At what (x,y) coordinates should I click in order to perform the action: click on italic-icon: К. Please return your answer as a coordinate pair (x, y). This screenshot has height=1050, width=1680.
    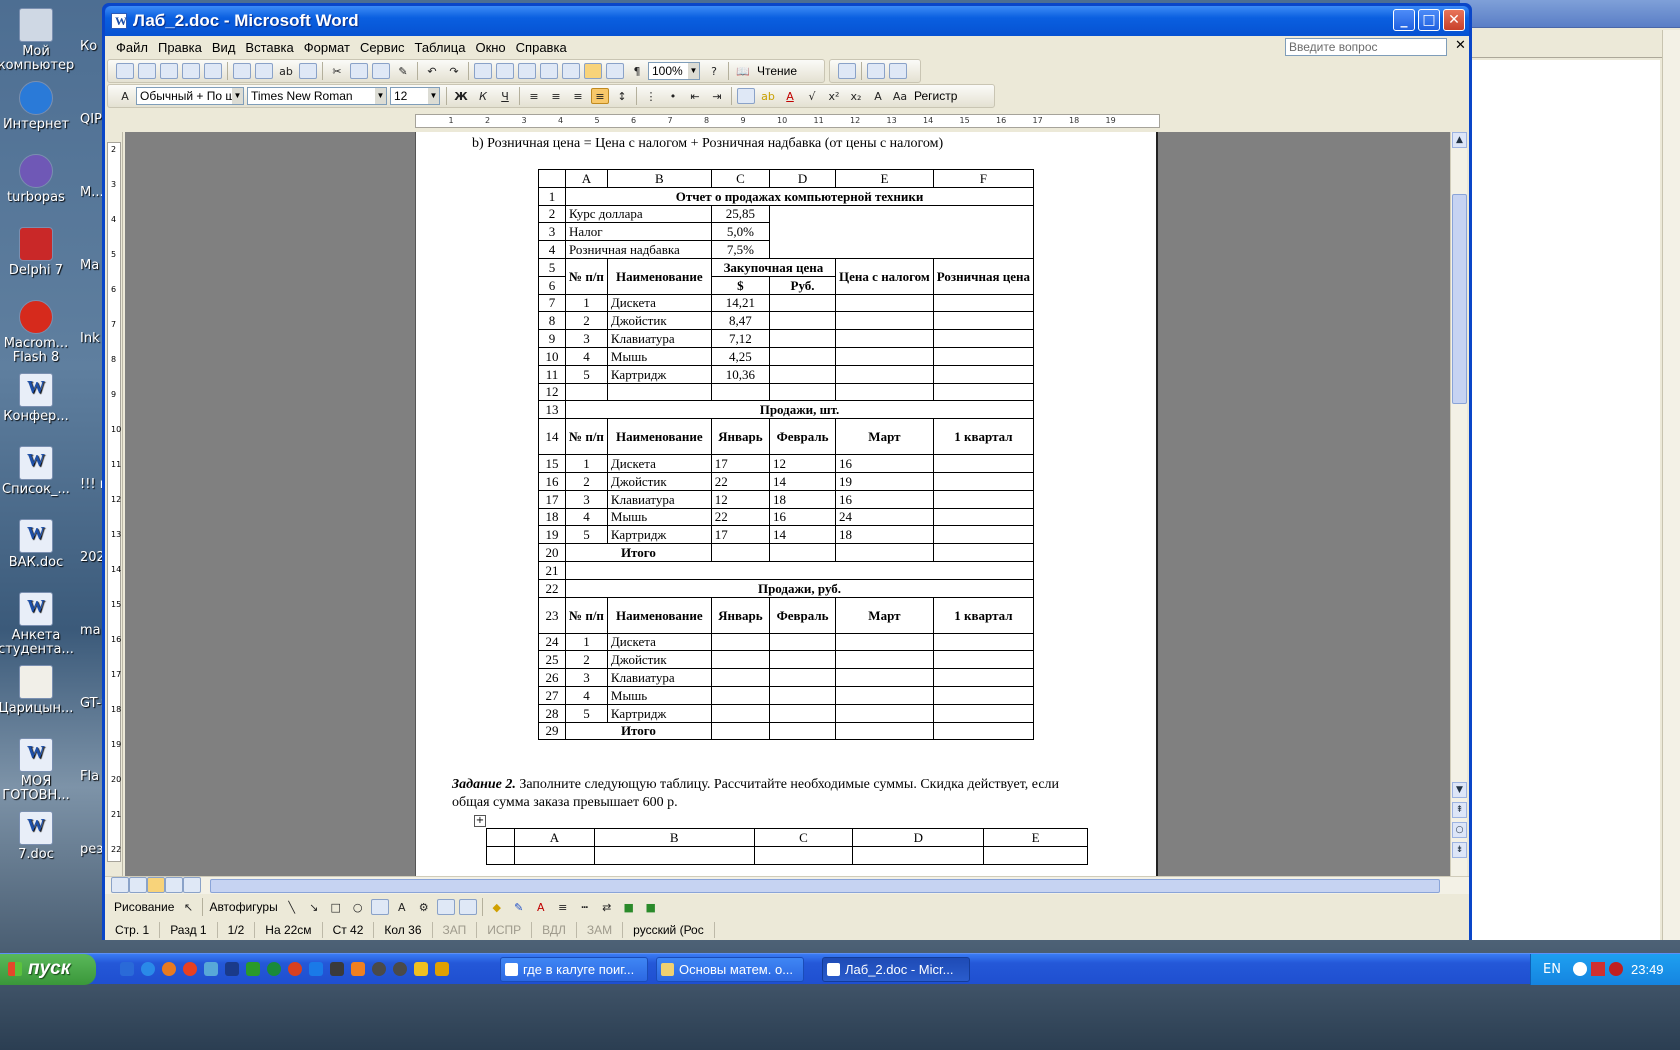
    Looking at the image, I should click on (483, 96).